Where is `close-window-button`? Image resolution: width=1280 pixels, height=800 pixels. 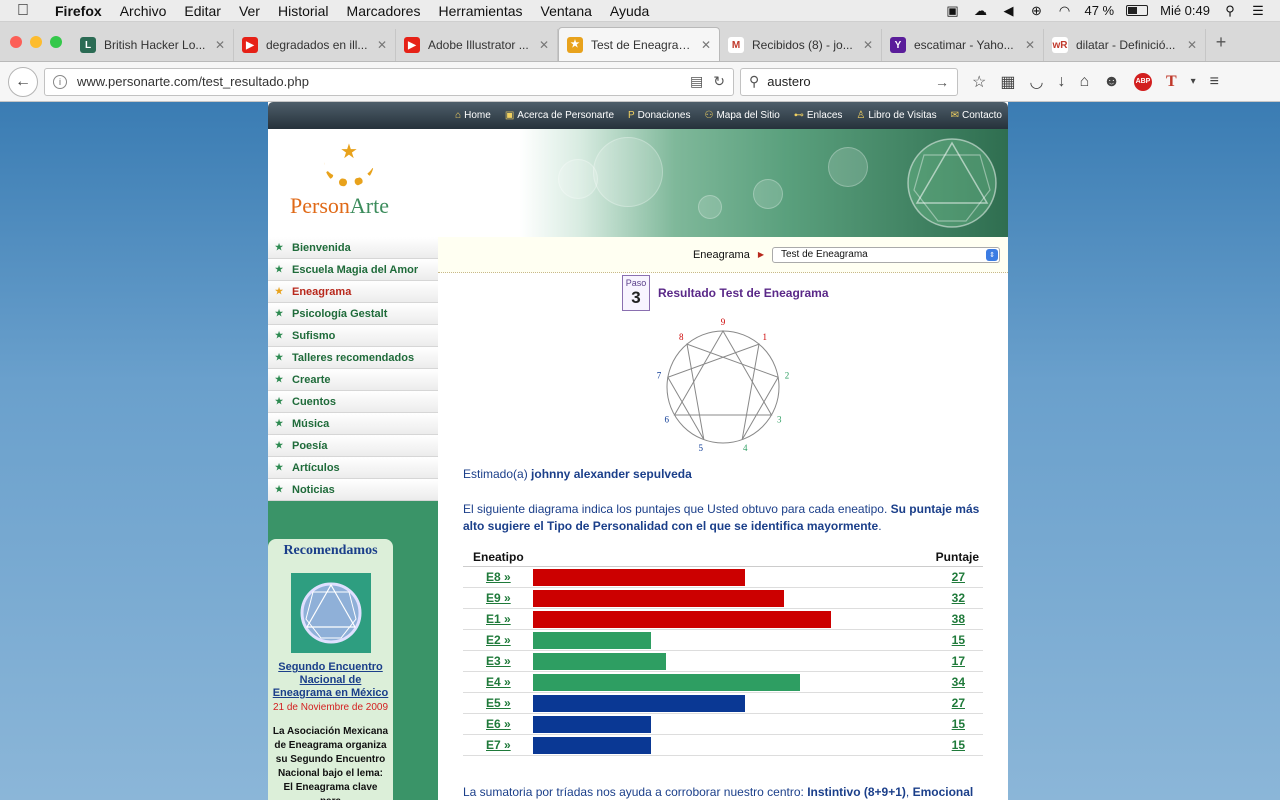
close-window-button is located at coordinates (16, 42).